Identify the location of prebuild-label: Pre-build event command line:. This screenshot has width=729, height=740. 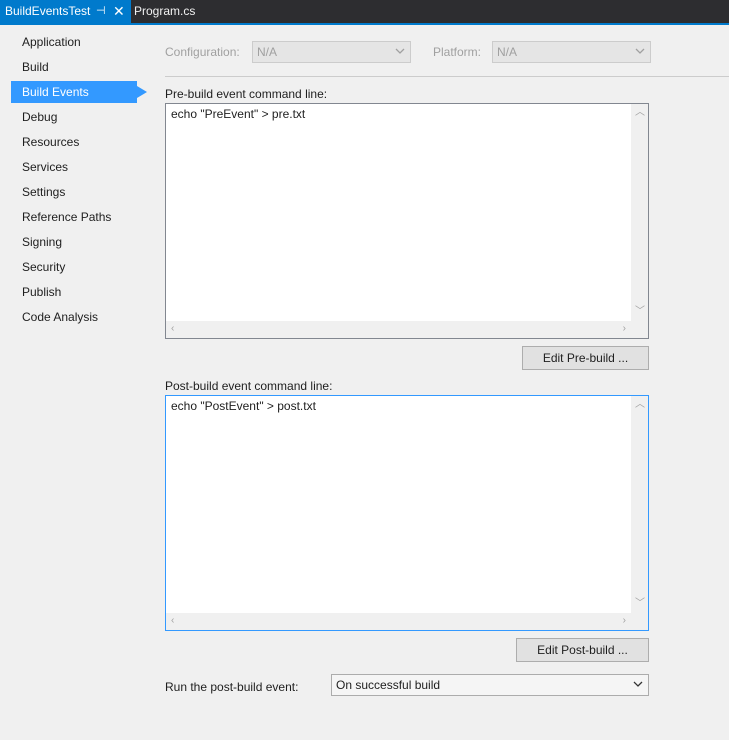
(246, 94).